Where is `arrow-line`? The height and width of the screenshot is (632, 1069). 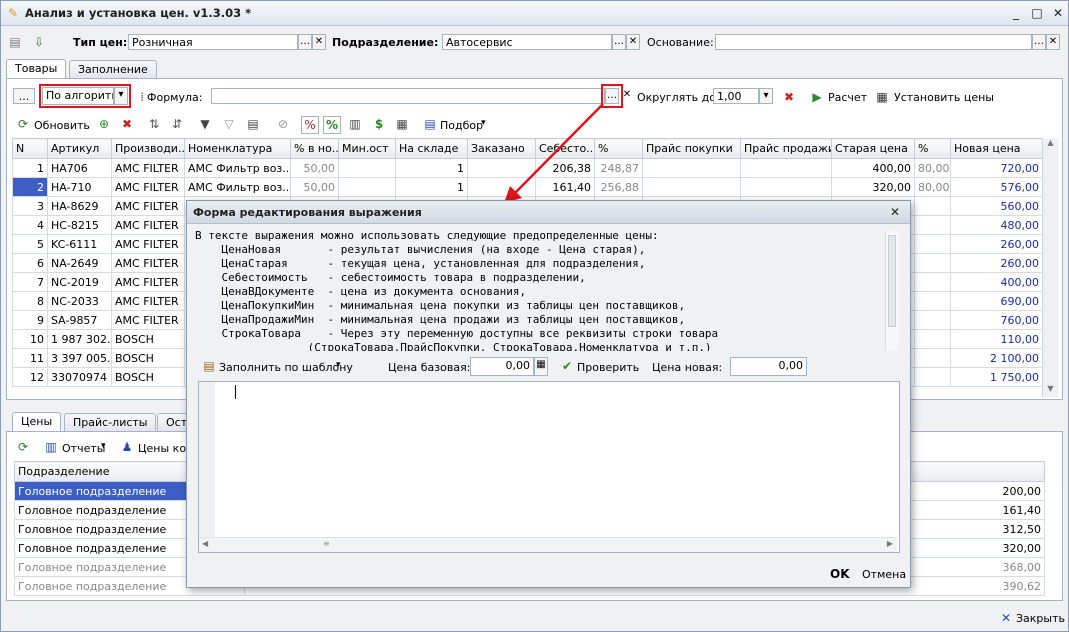
arrow-line is located at coordinates (559, 148).